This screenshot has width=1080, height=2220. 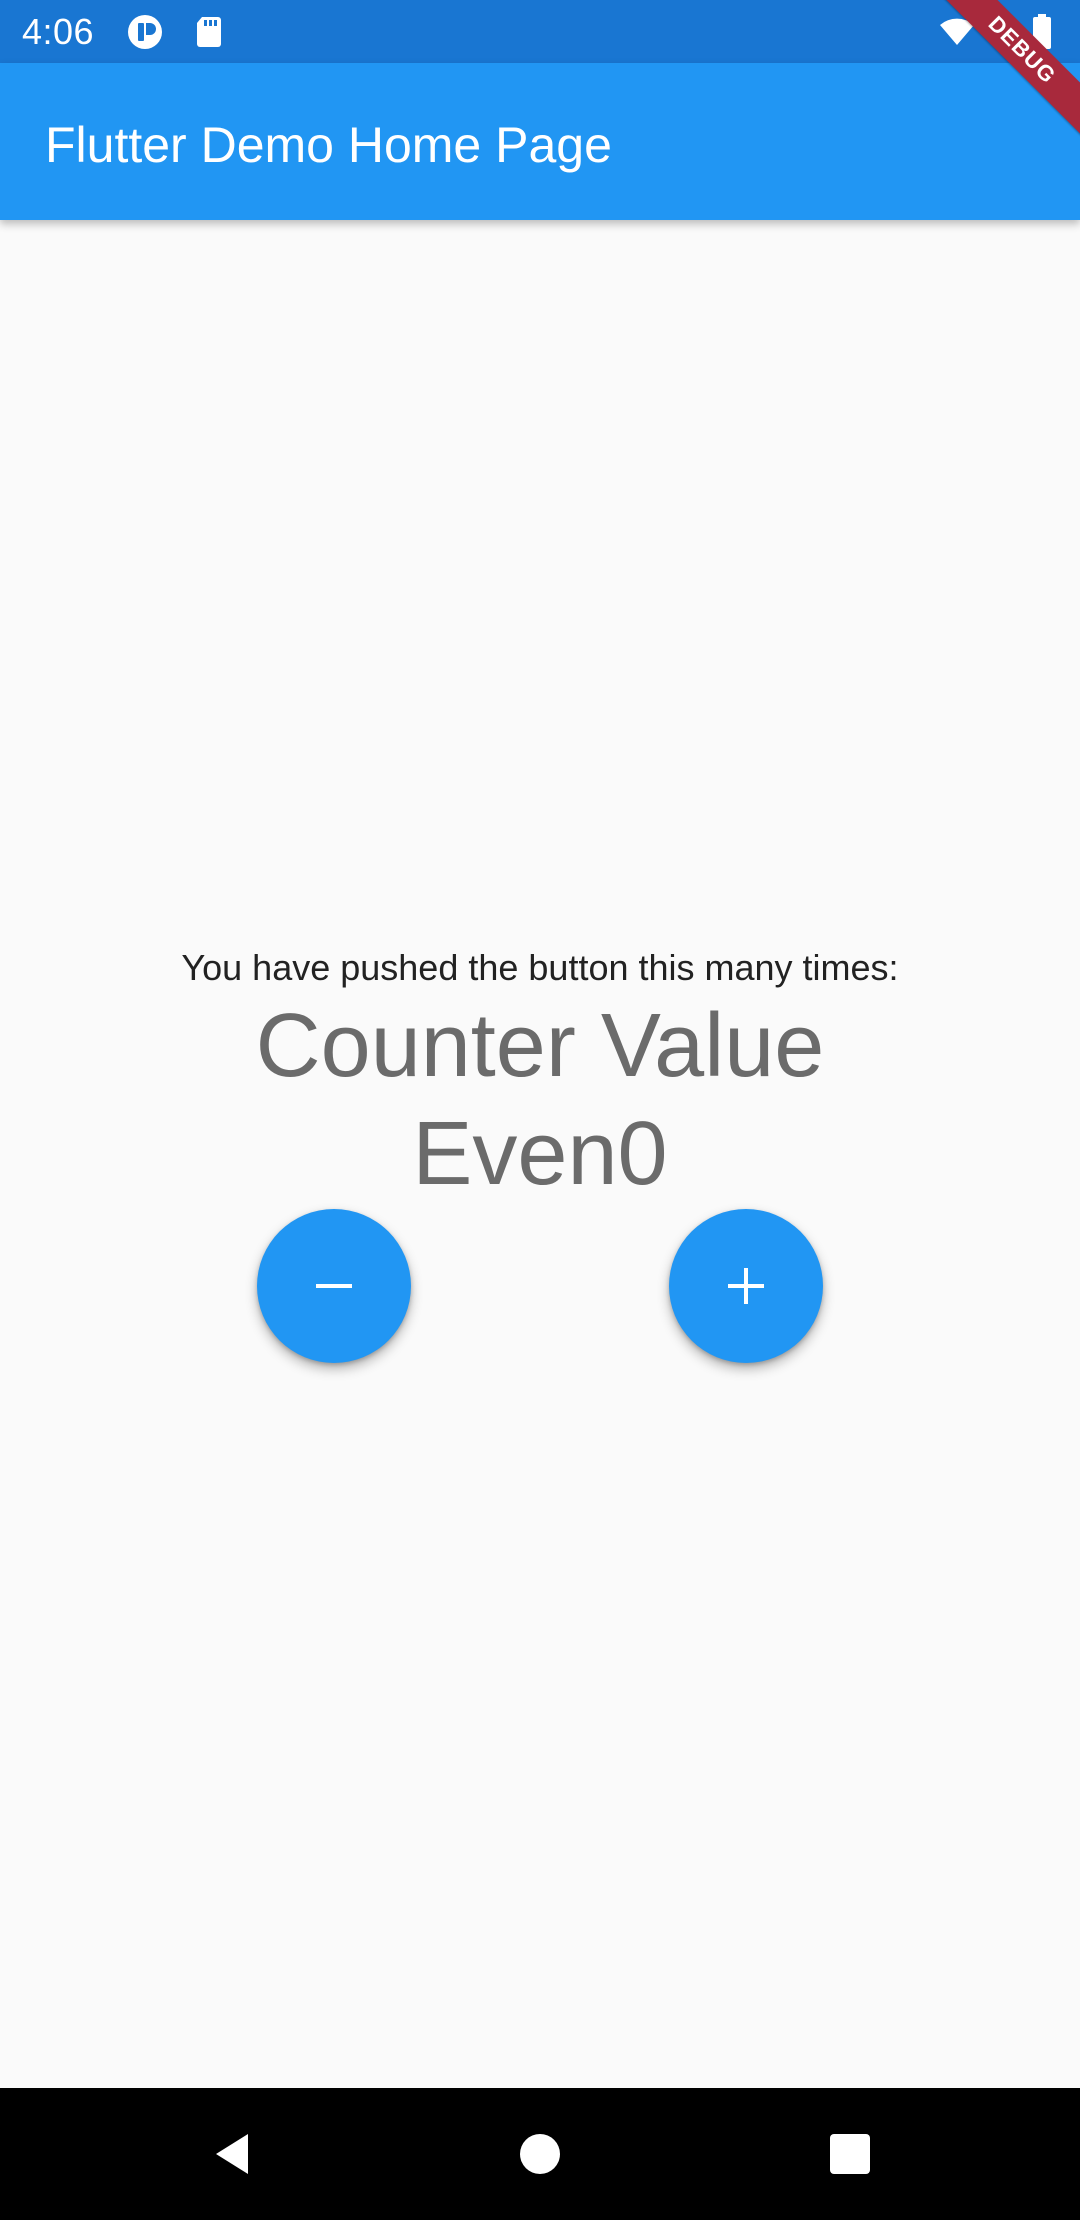 I want to click on home-icon, so click(x=540, y=2154).